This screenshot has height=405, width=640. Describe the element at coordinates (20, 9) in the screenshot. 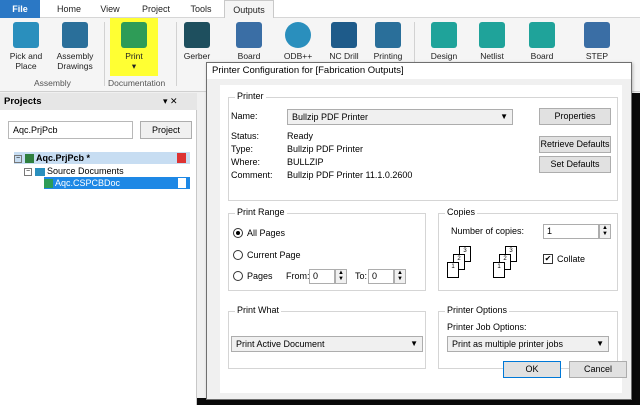

I see `tab-file: File` at that location.